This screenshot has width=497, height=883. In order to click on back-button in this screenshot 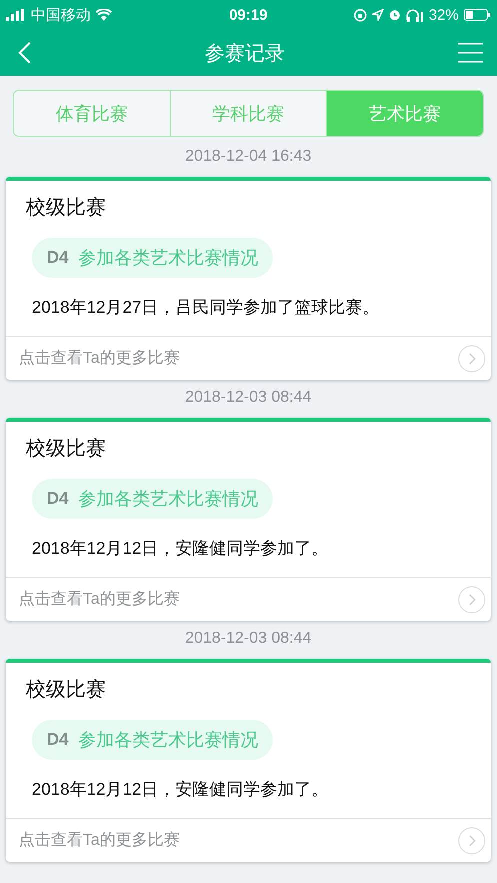, I will do `click(25, 53)`.